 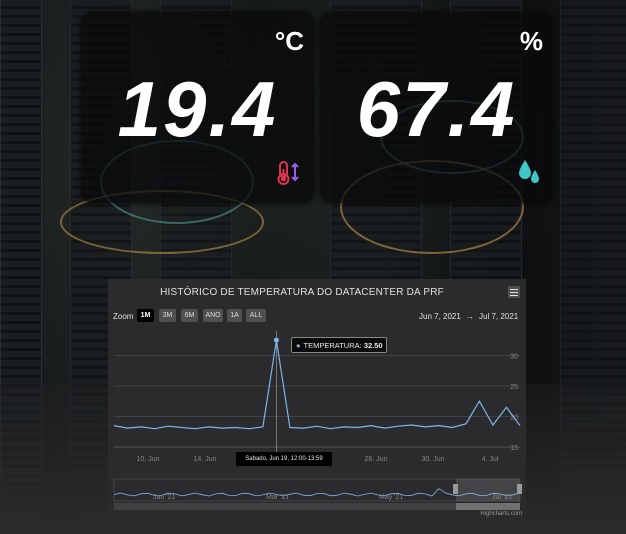 I want to click on temperature-value: 19.4, so click(x=197, y=109).